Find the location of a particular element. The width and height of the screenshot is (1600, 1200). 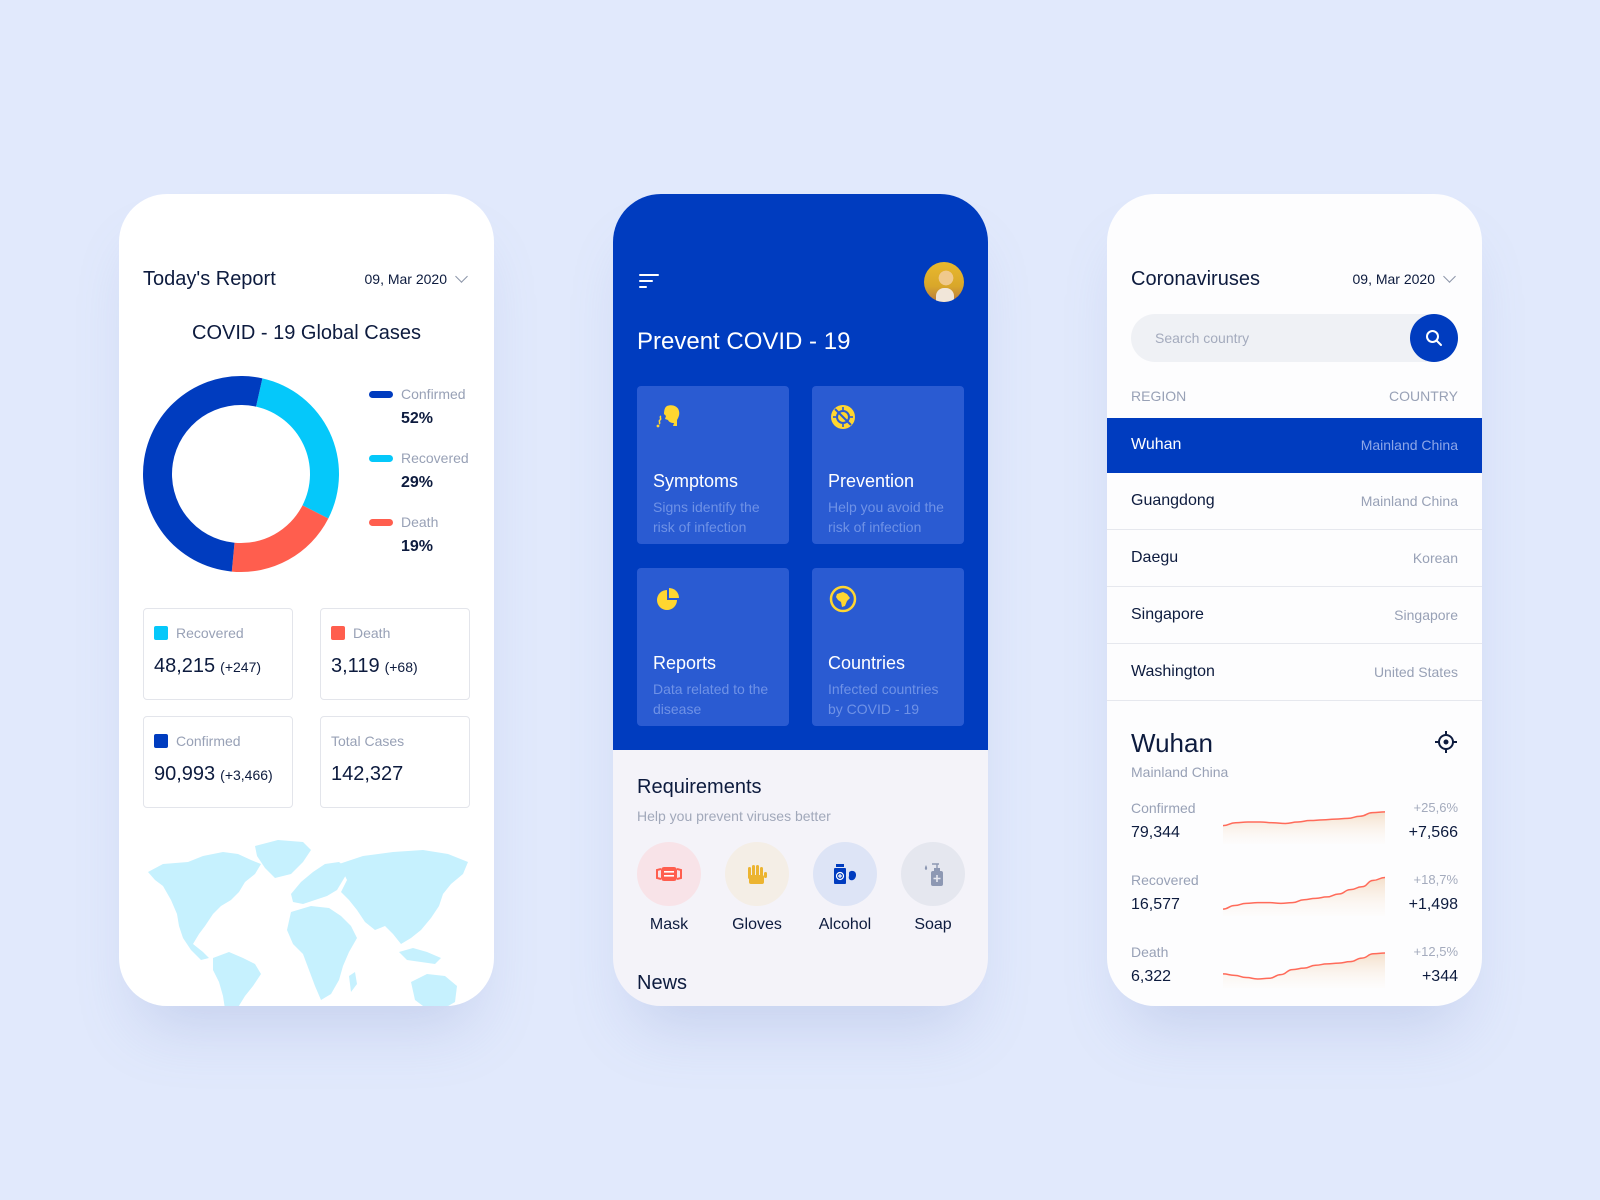

trend-percent: +12,5% is located at coordinates (1435, 951).